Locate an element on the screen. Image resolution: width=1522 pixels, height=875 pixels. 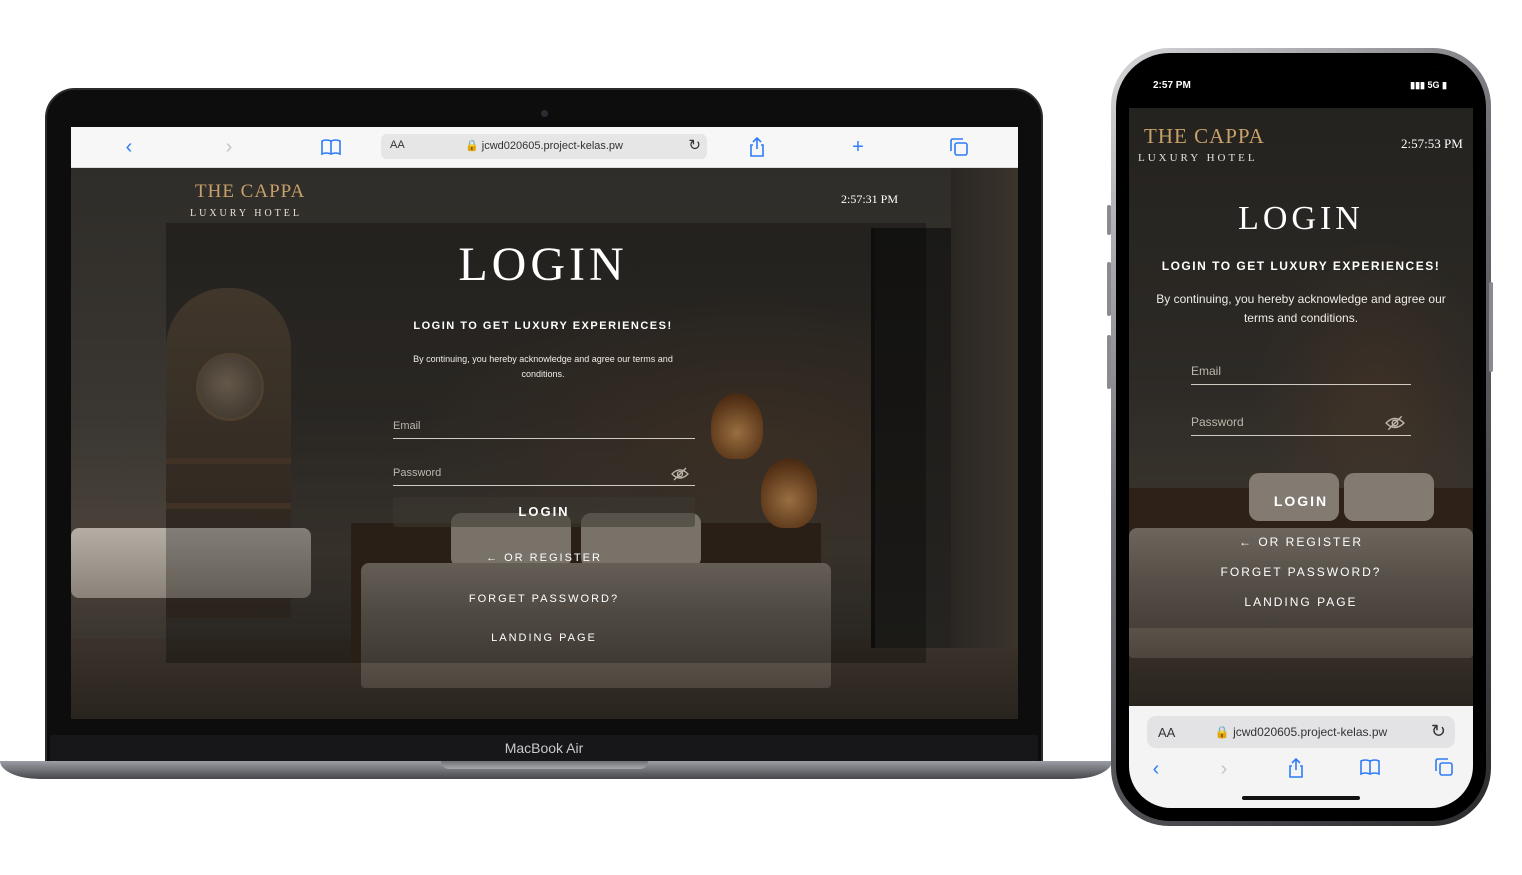
clock: 2:57:31 PM is located at coordinates (870, 199).